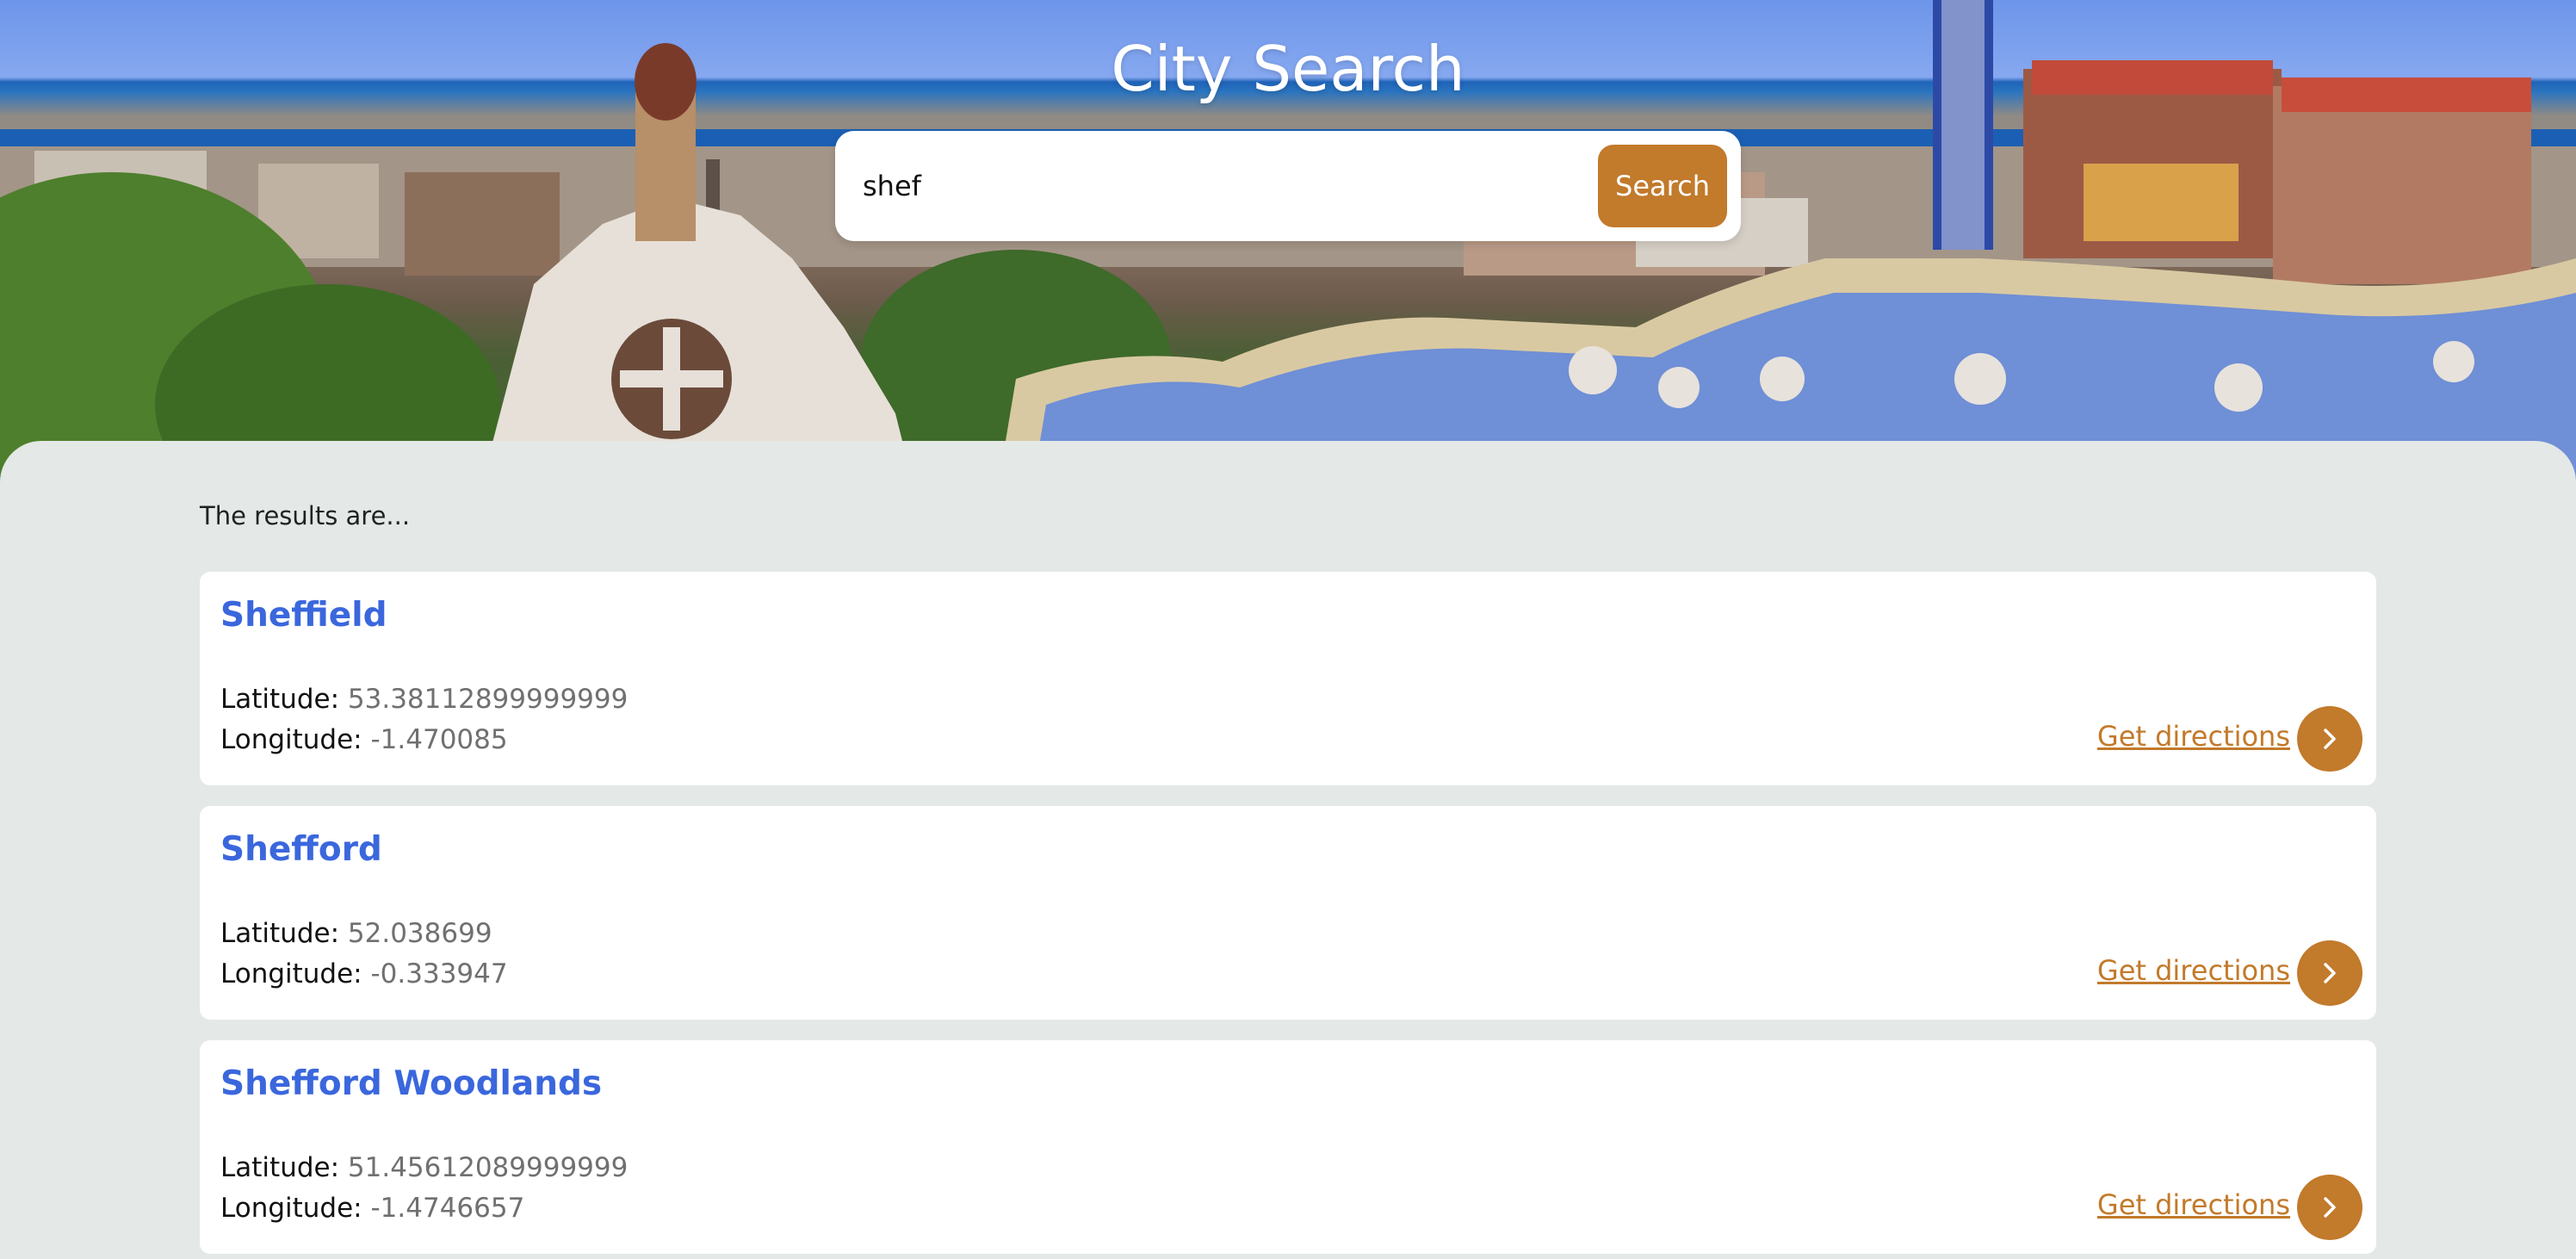  What do you see at coordinates (411, 1083) in the screenshot?
I see `city-name: Shefford Woodlands` at bounding box center [411, 1083].